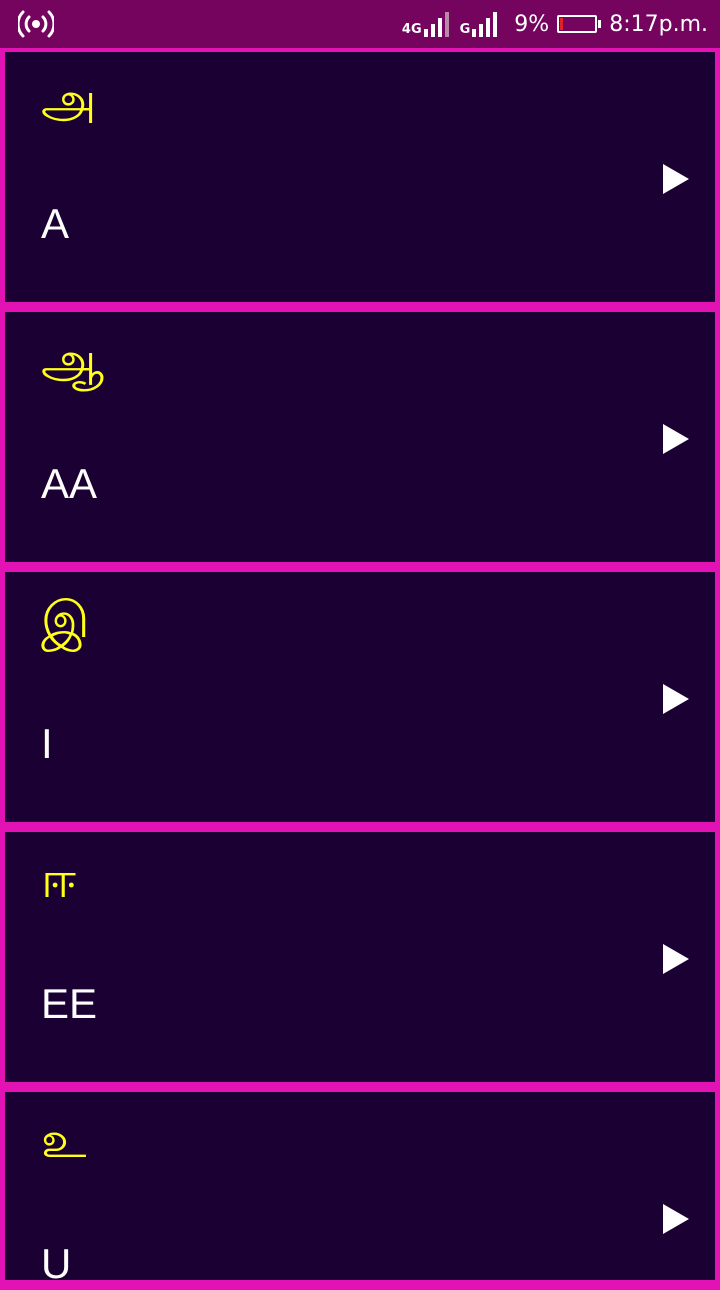 The image size is (720, 1290). I want to click on tamil-letter: ஆ, so click(73, 360).